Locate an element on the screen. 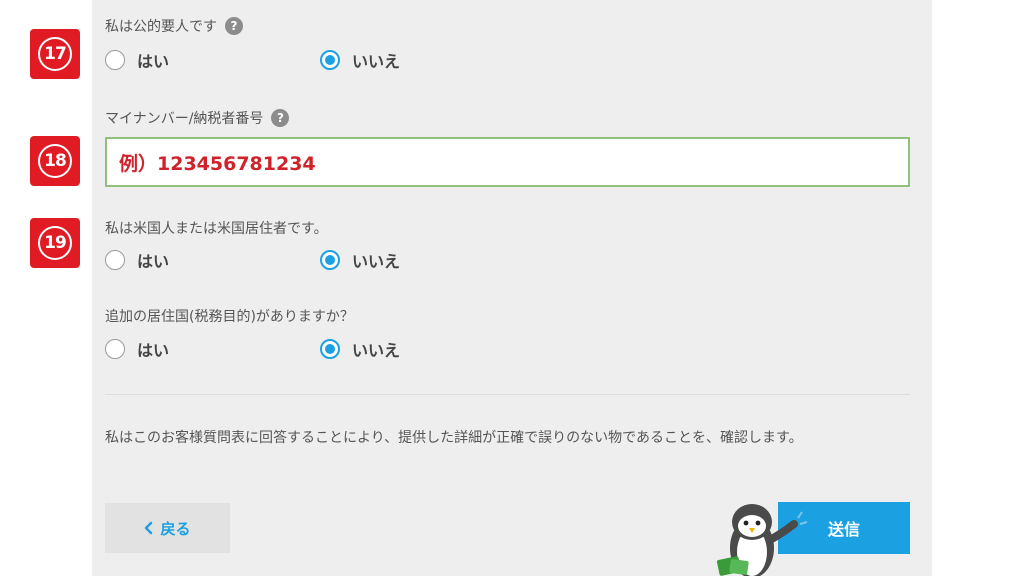 Image resolution: width=1024 pixels, height=576 pixels. public-official-question: 私は公的要人です ? is located at coordinates (174, 26).